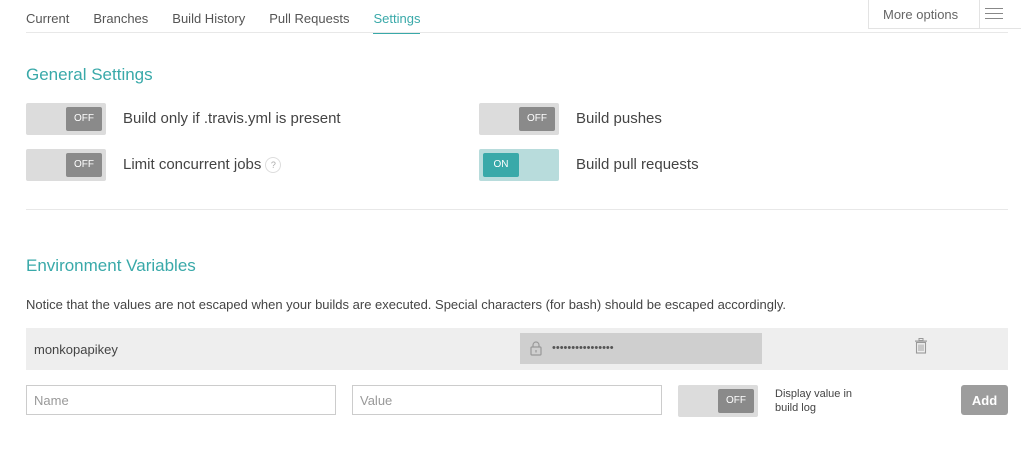  I want to click on more-options-separator, so click(979, 14).